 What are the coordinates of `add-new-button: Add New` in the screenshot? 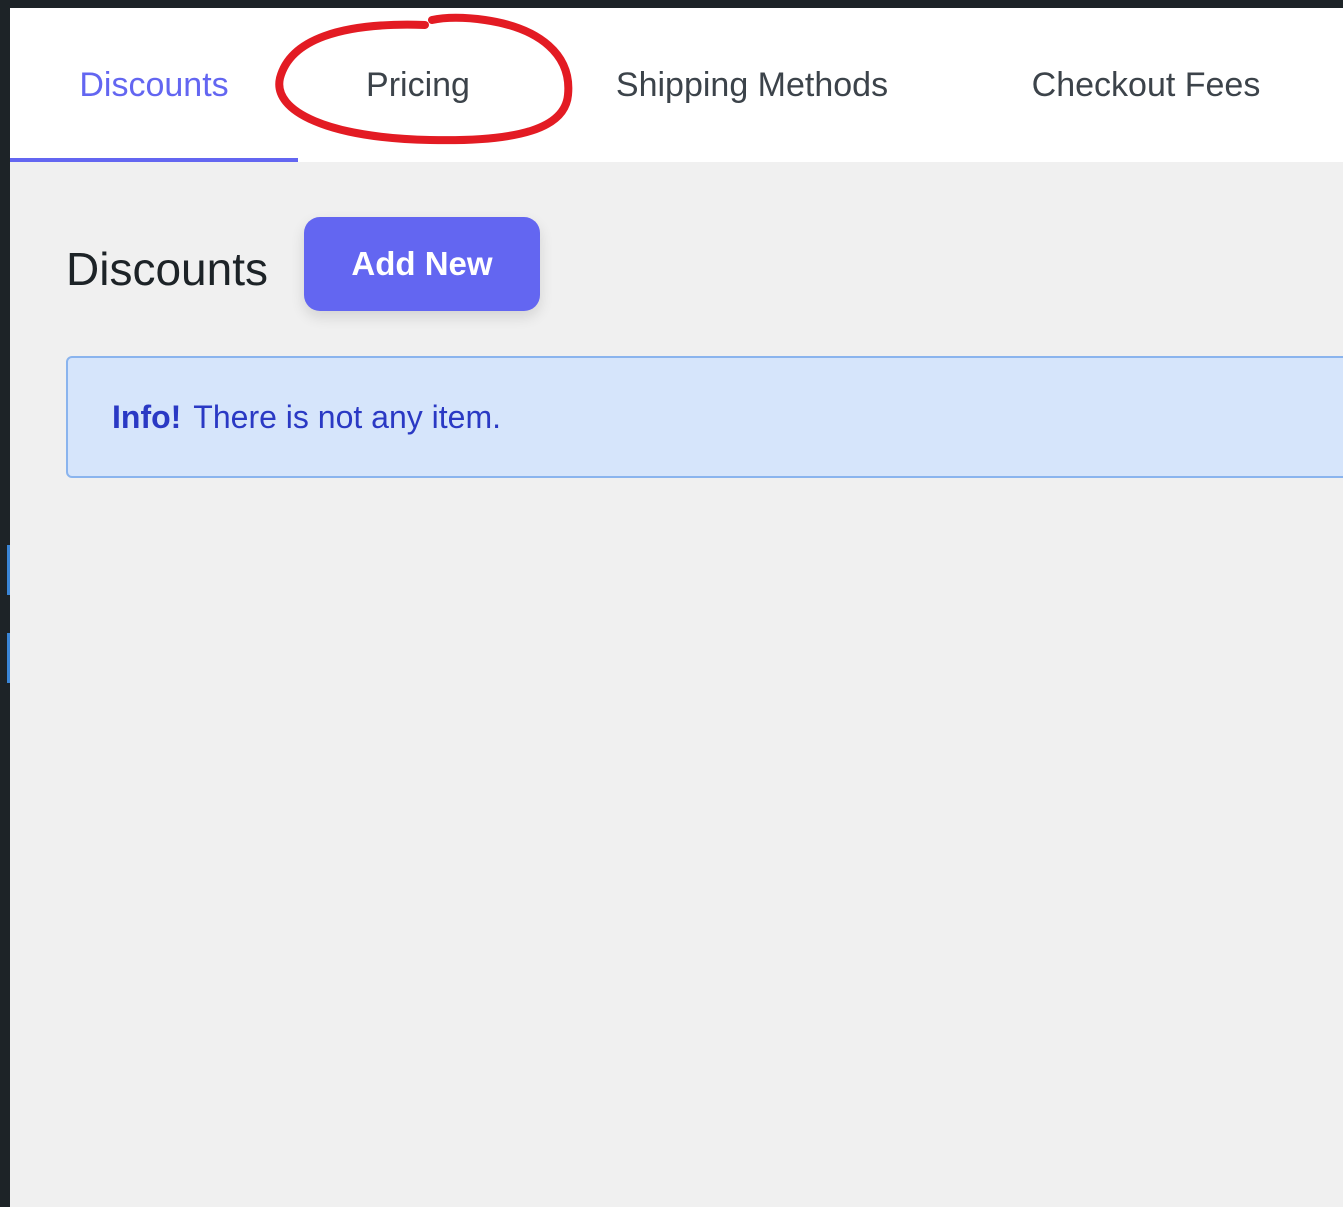 It's located at (422, 264).